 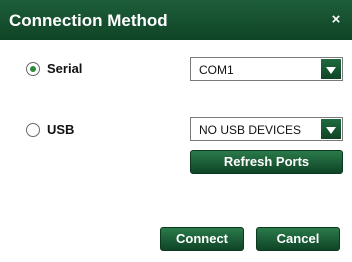 I want to click on usb-device-dropdown: NO USB DEVICES, so click(x=266, y=129).